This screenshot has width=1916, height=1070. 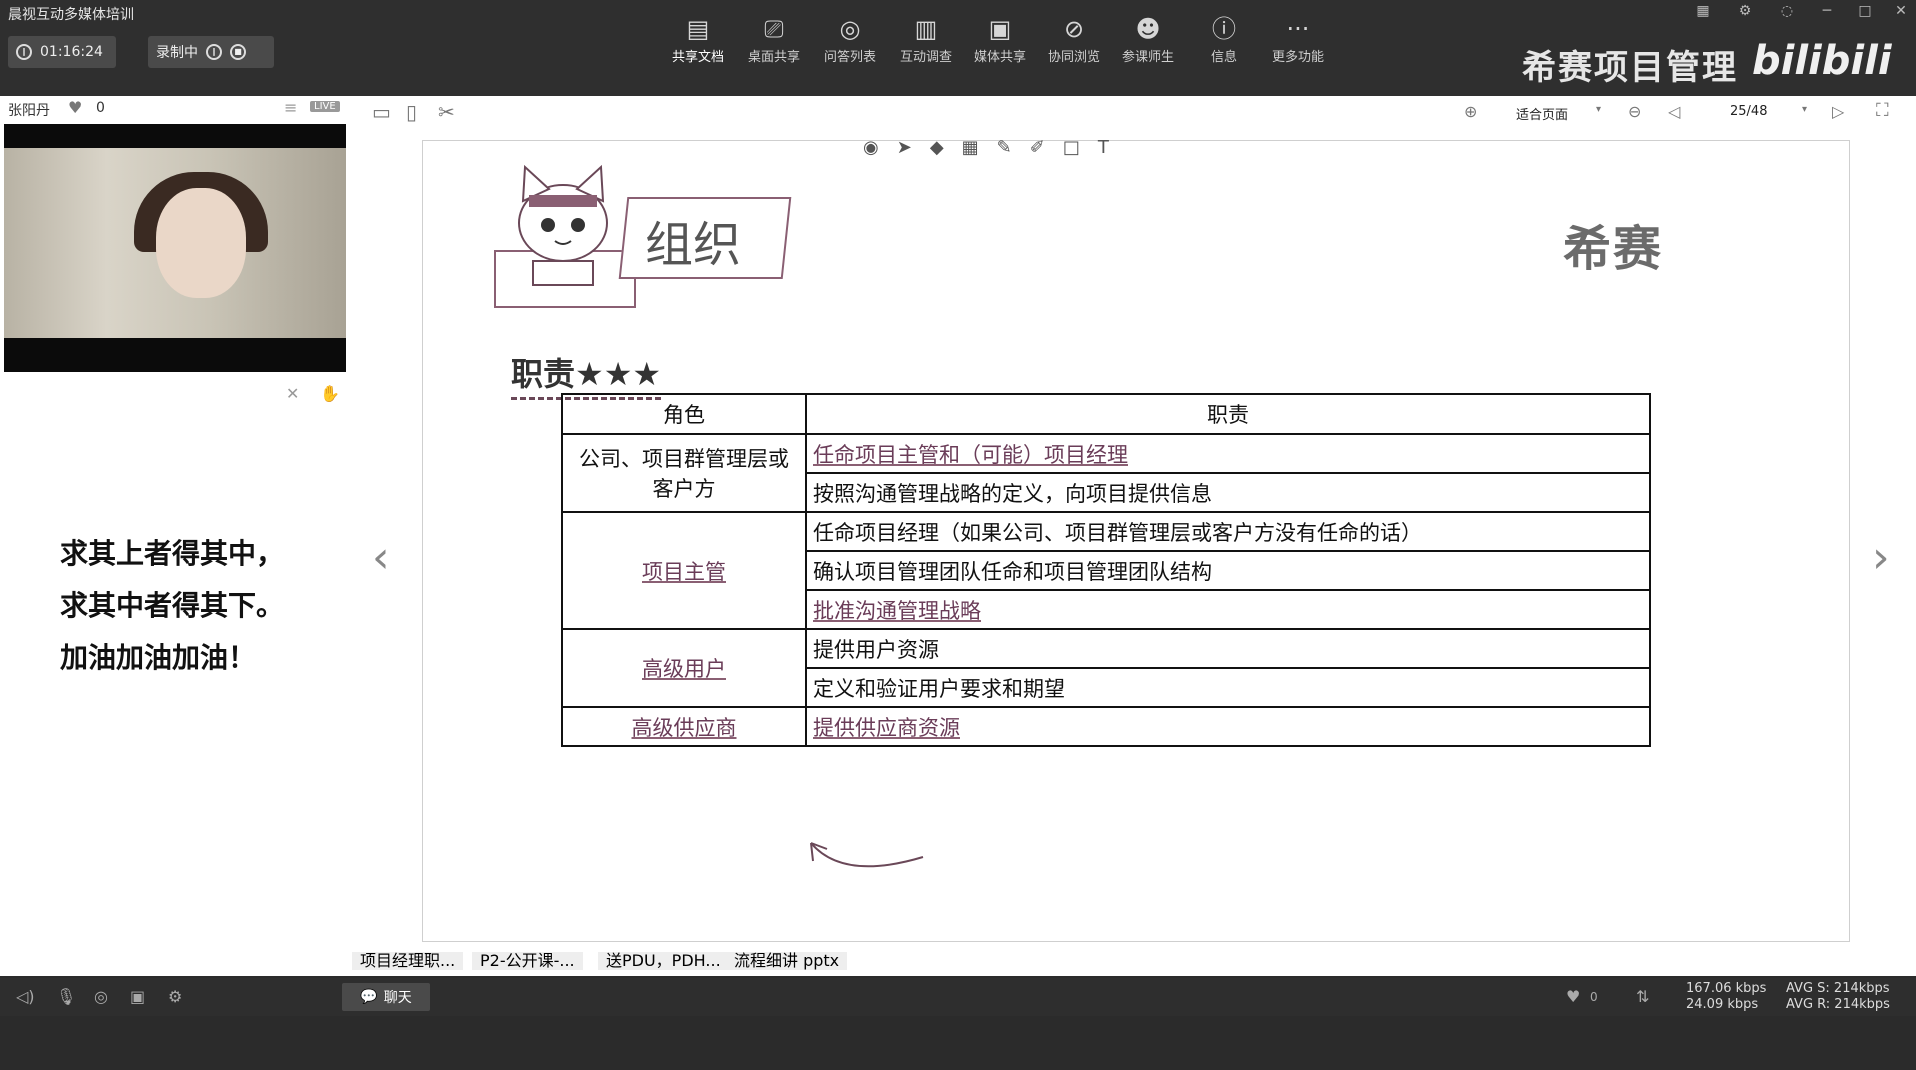 I want to click on fit-page-select: 适合页面, so click(x=1542, y=113).